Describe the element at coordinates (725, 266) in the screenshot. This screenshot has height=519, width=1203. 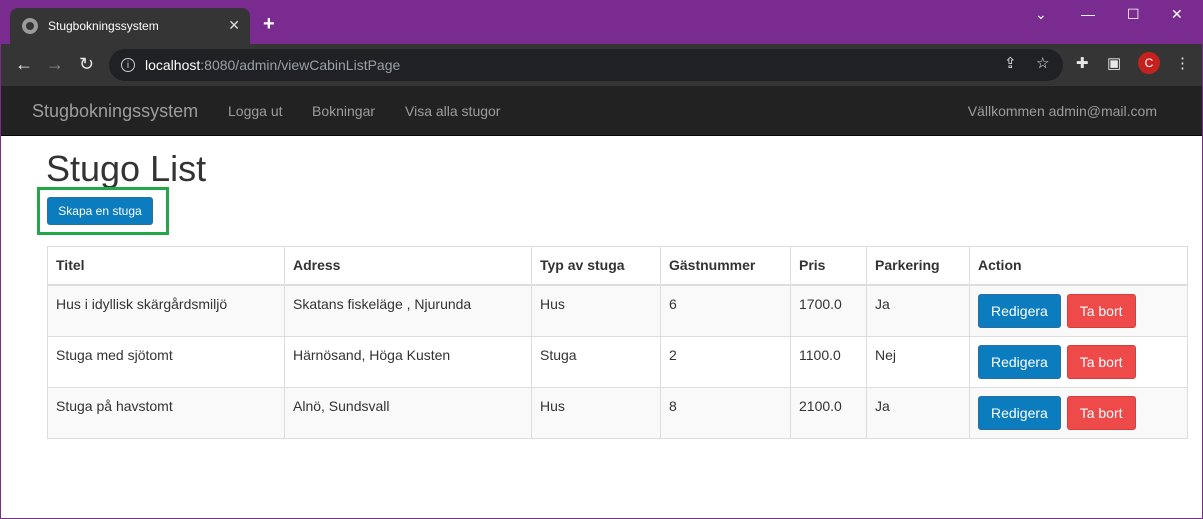
I see `column-header: Gästnummer` at that location.